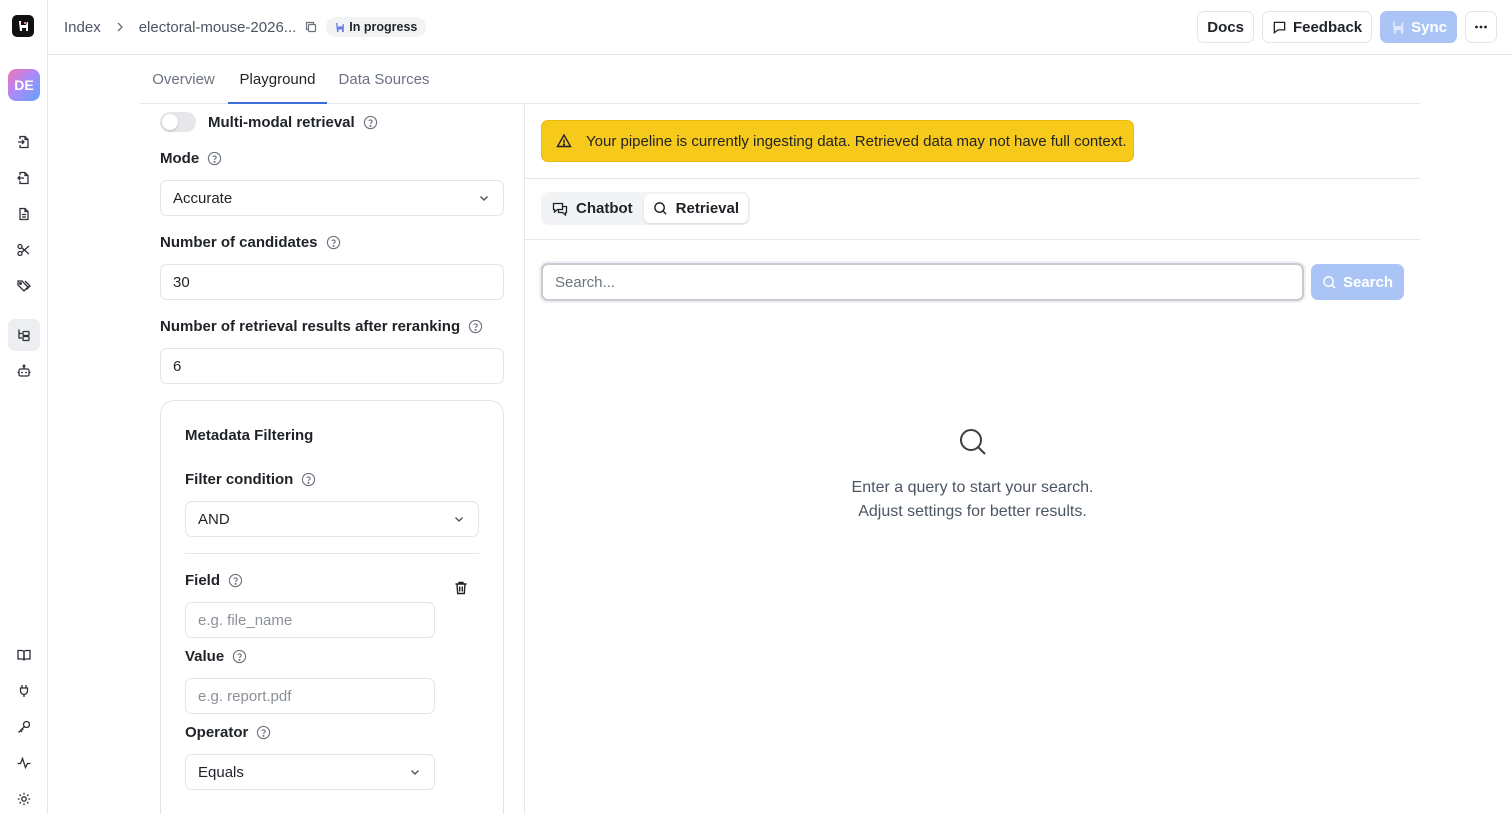  I want to click on plug-icon, so click(24, 691).